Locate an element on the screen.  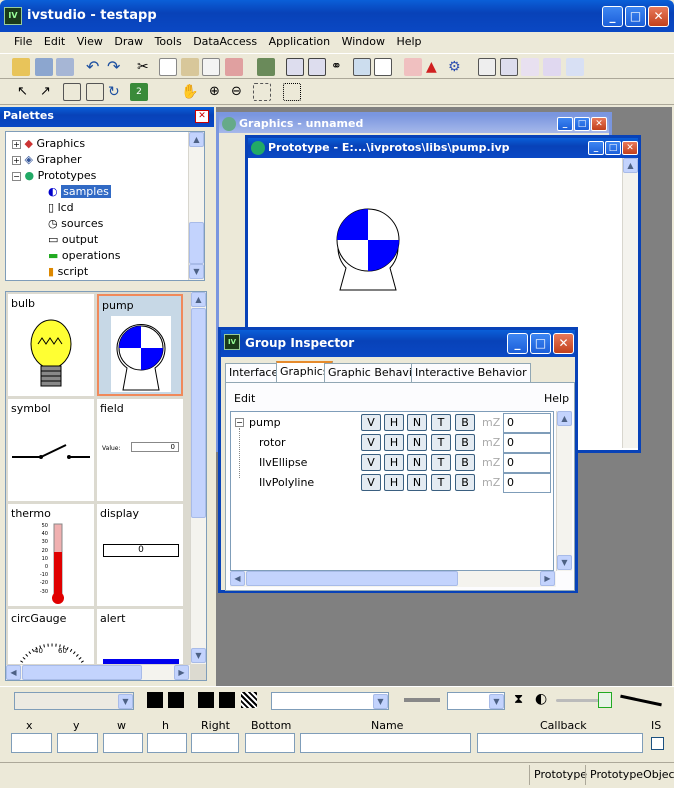
layer-icon: 2 is located at coordinates (139, 92).